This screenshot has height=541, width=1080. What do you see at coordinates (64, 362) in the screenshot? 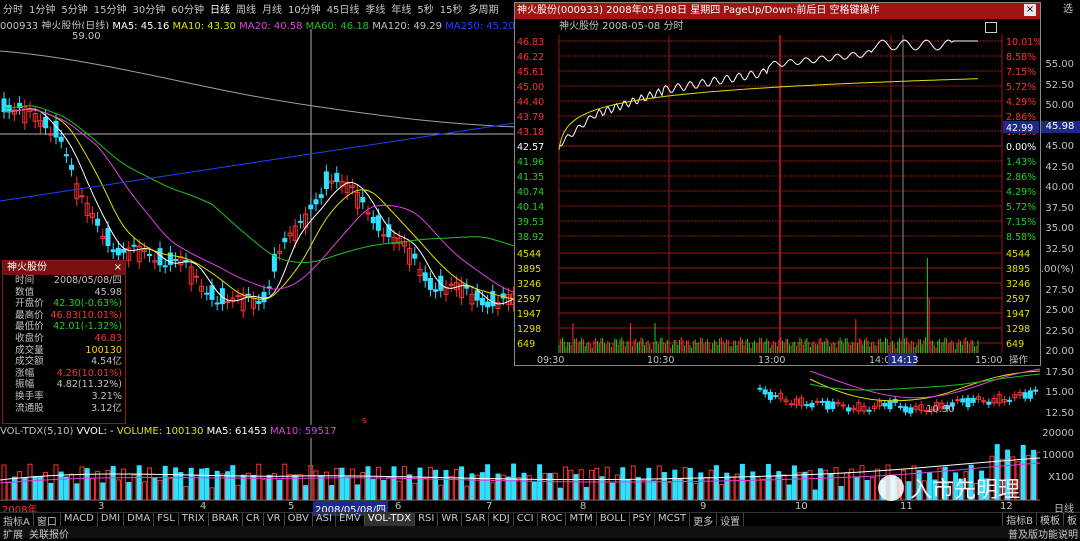
I see `info-row: 成交额 4.54亿` at bounding box center [64, 362].